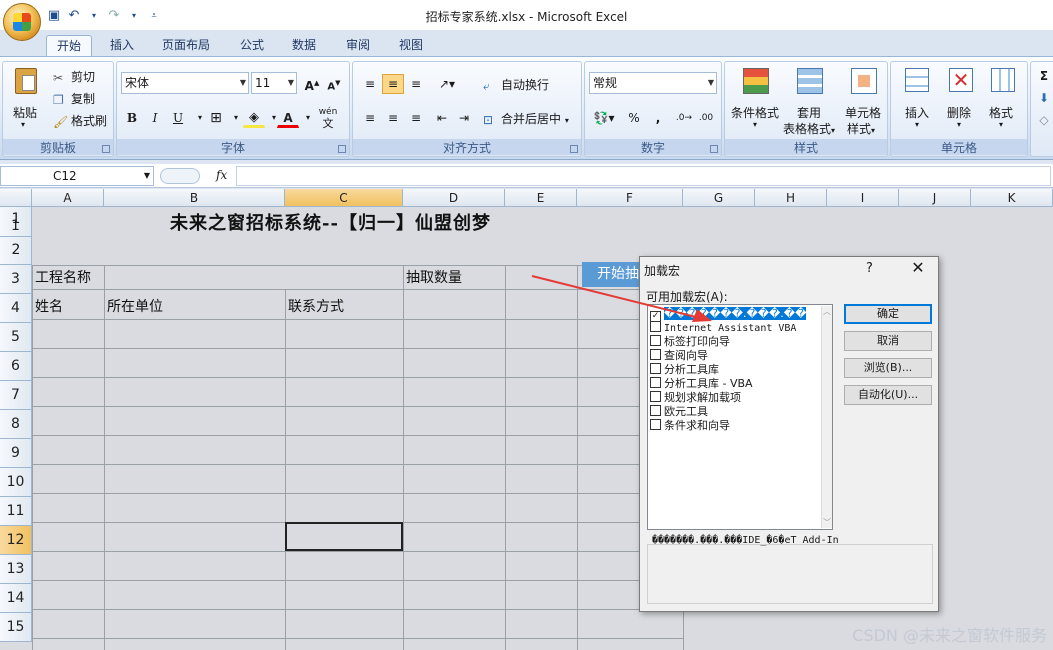  I want to click on addin-item: 分析工具库 - VBA, so click(701, 384).